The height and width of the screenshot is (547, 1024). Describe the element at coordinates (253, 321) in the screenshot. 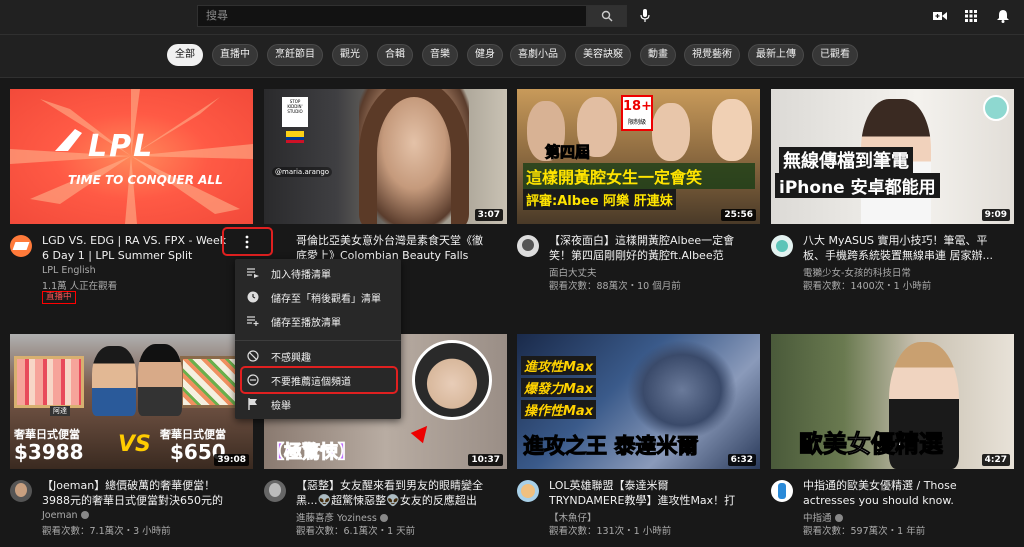

I see `playlist-add-icon` at that location.